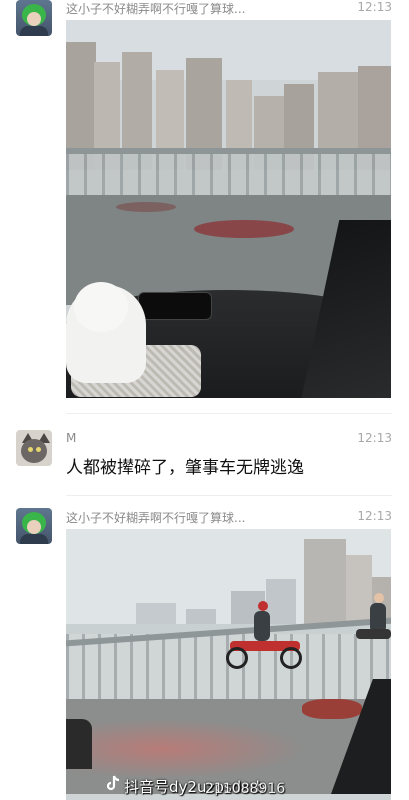 The image size is (409, 800). Describe the element at coordinates (113, 783) in the screenshot. I see `tiktok-icon` at that location.